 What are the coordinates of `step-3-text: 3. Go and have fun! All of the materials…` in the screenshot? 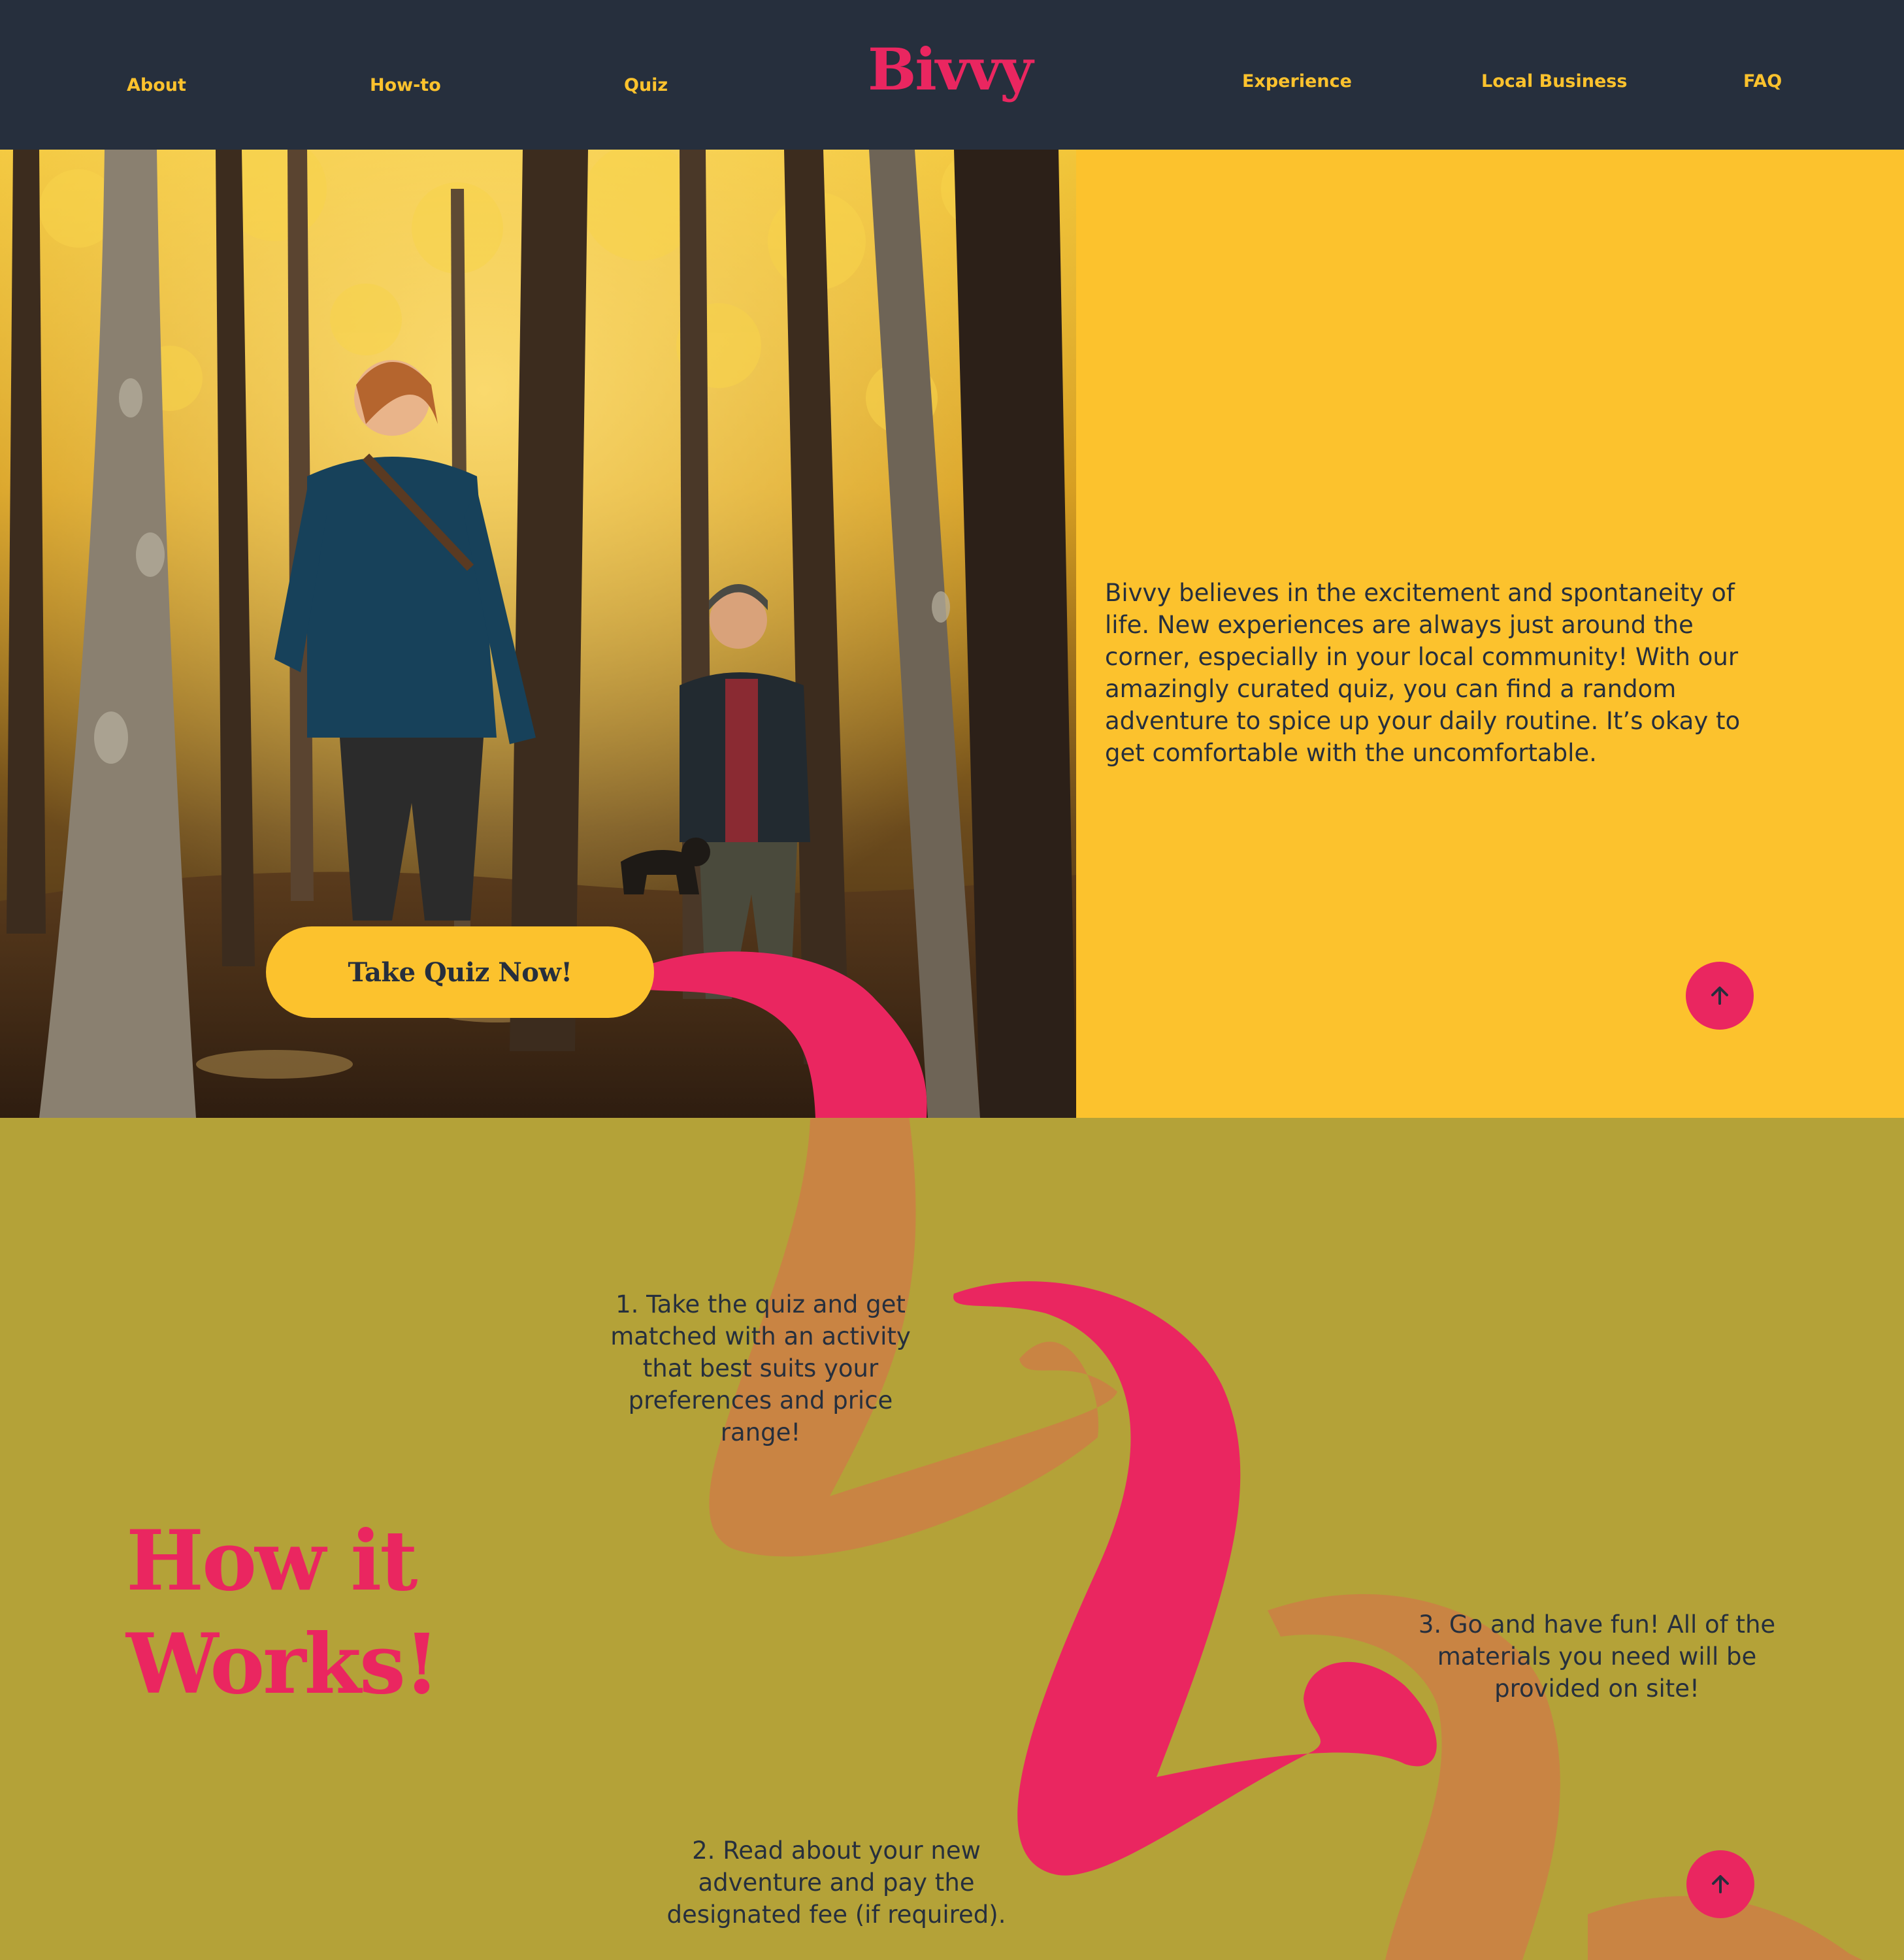 It's located at (1597, 1656).